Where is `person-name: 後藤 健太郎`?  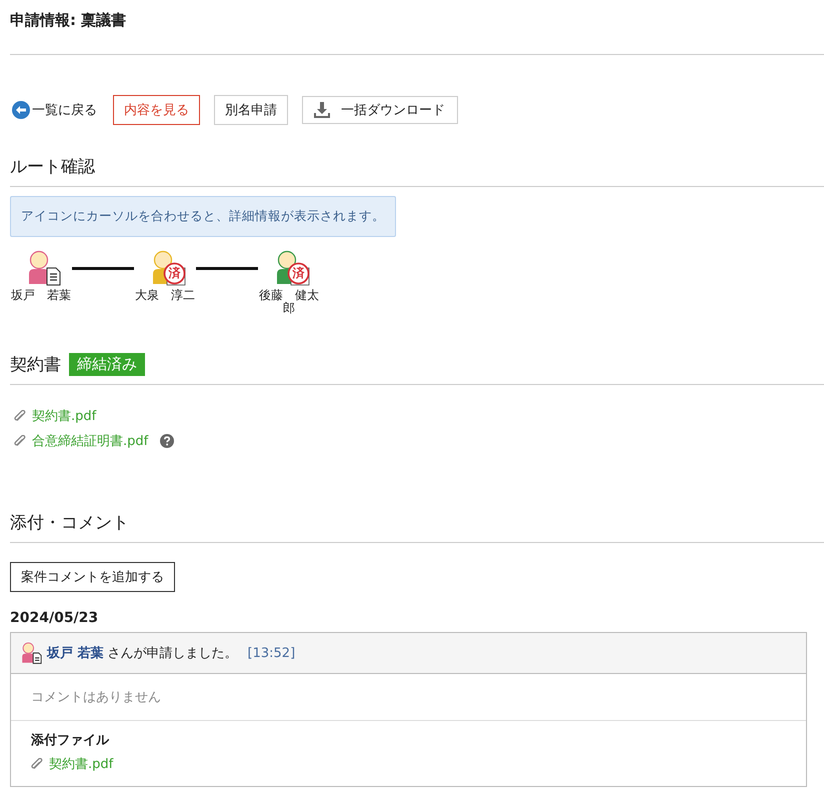 person-name: 後藤 健太郎 is located at coordinates (289, 302).